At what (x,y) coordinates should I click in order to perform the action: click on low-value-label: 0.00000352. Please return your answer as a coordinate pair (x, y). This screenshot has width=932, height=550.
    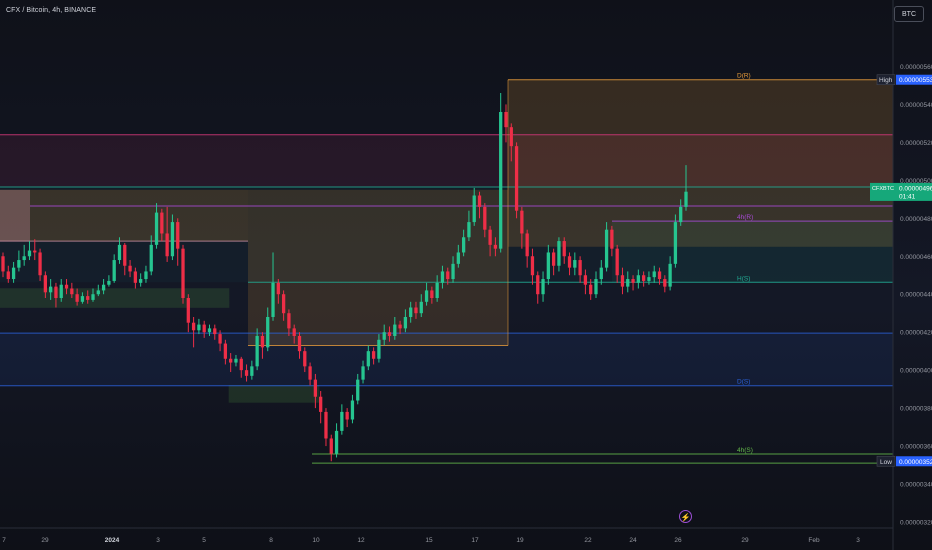
    Looking at the image, I should click on (915, 462).